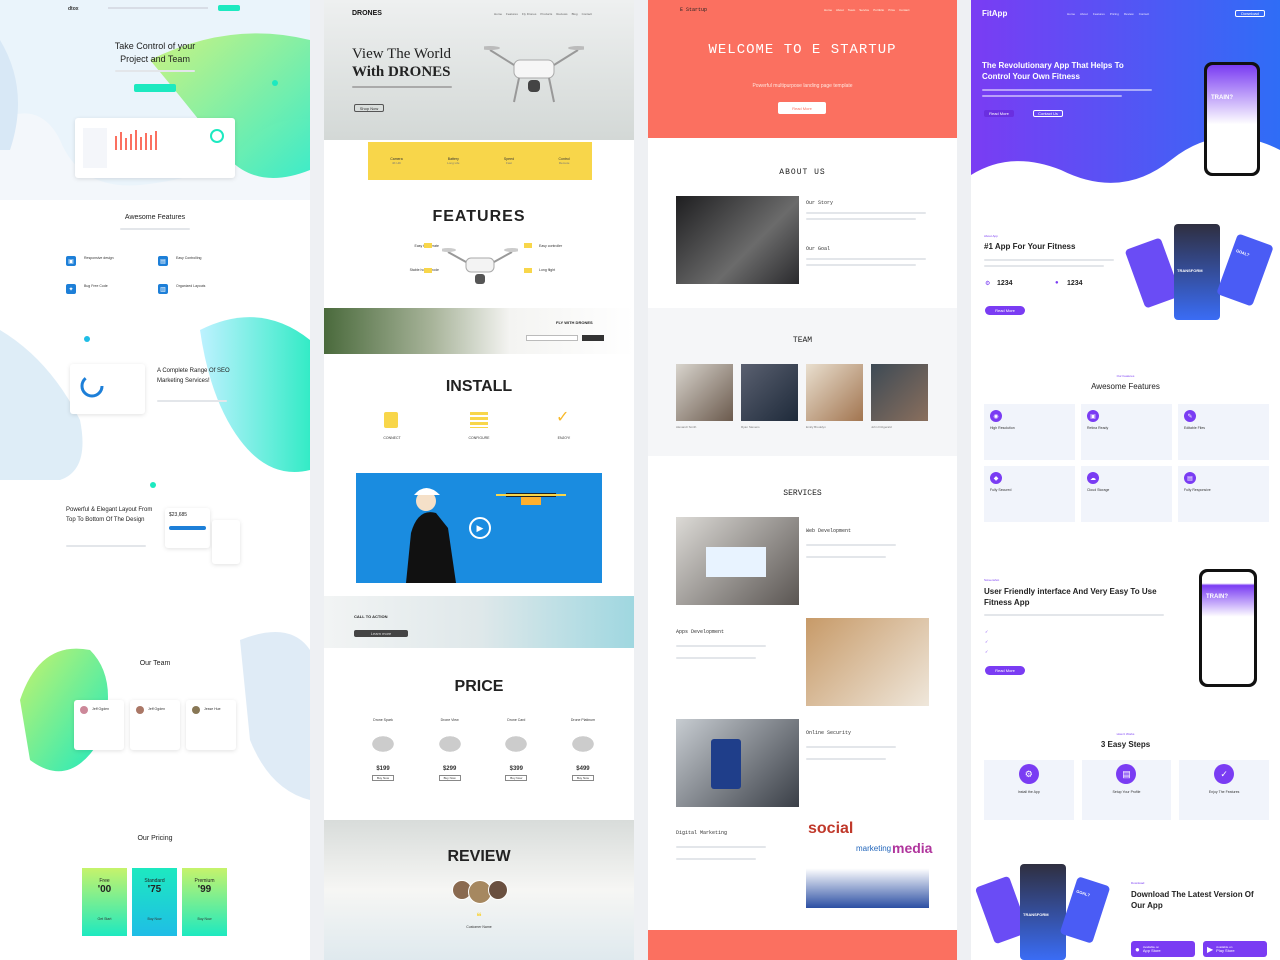  I want to click on cta-title: CALL TO ACTION, so click(371, 616).